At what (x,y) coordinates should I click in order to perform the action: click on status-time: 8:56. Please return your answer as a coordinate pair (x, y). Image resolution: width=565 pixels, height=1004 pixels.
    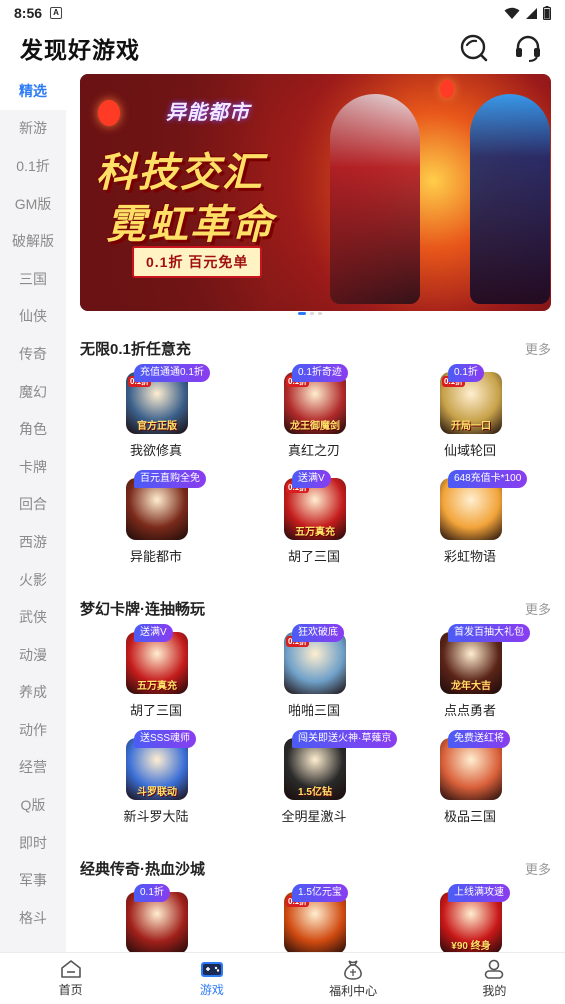
    Looking at the image, I should click on (28, 13).